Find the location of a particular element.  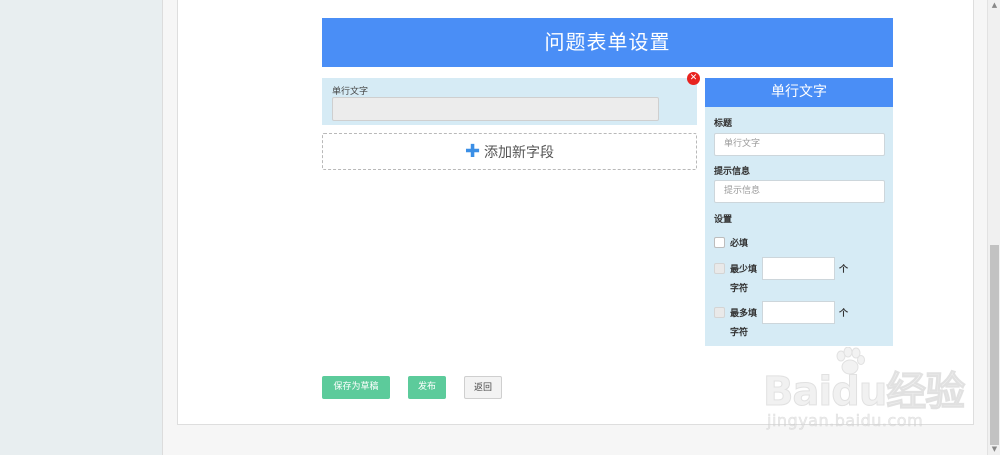

scroll-up-icon: ▲ is located at coordinates (994, 5).